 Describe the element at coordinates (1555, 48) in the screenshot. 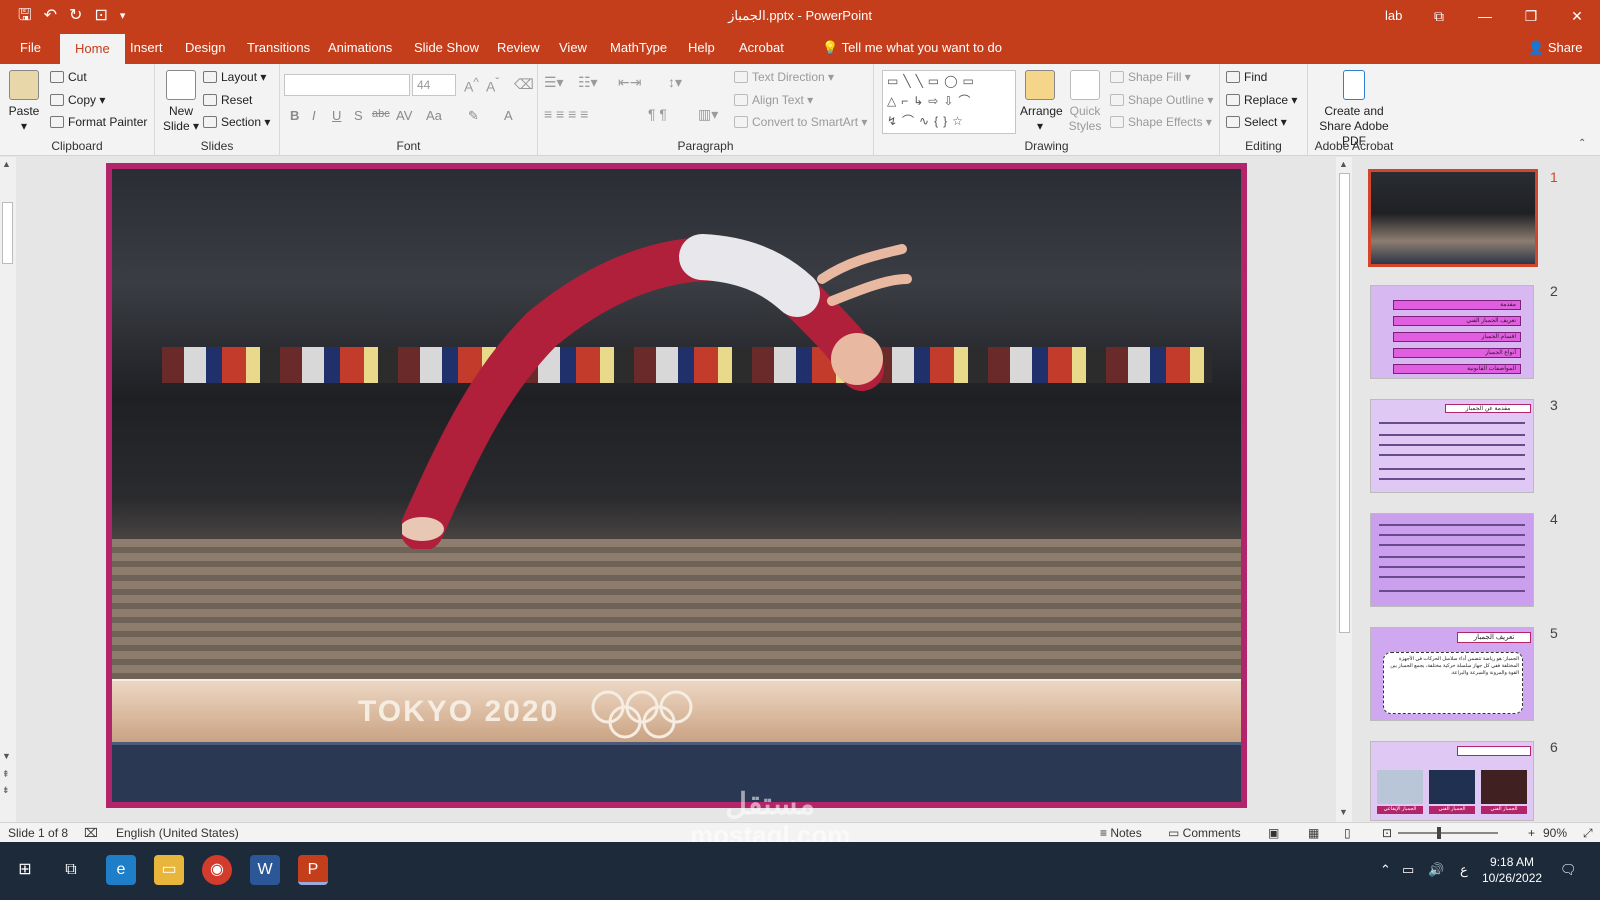

I see `share-button: 👤 Share` at that location.